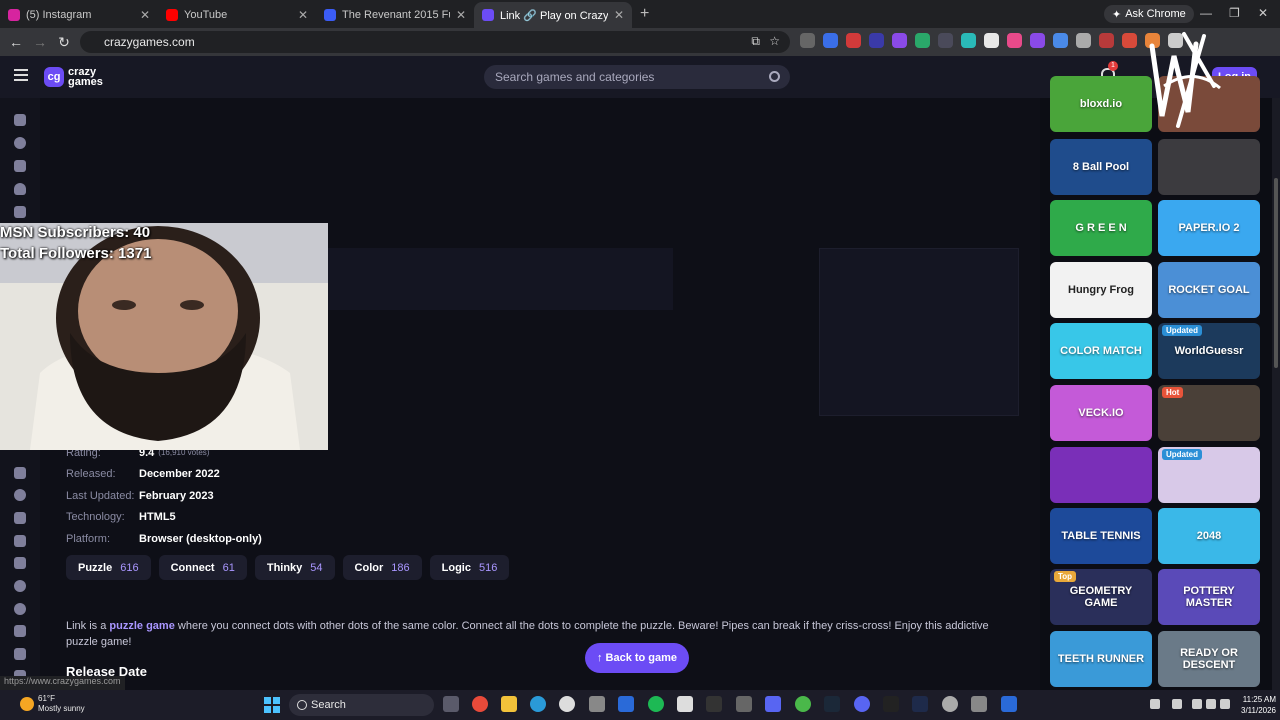 This screenshot has height=720, width=1280. Describe the element at coordinates (637, 77) in the screenshot. I see `search-input: Search games and categories` at that location.